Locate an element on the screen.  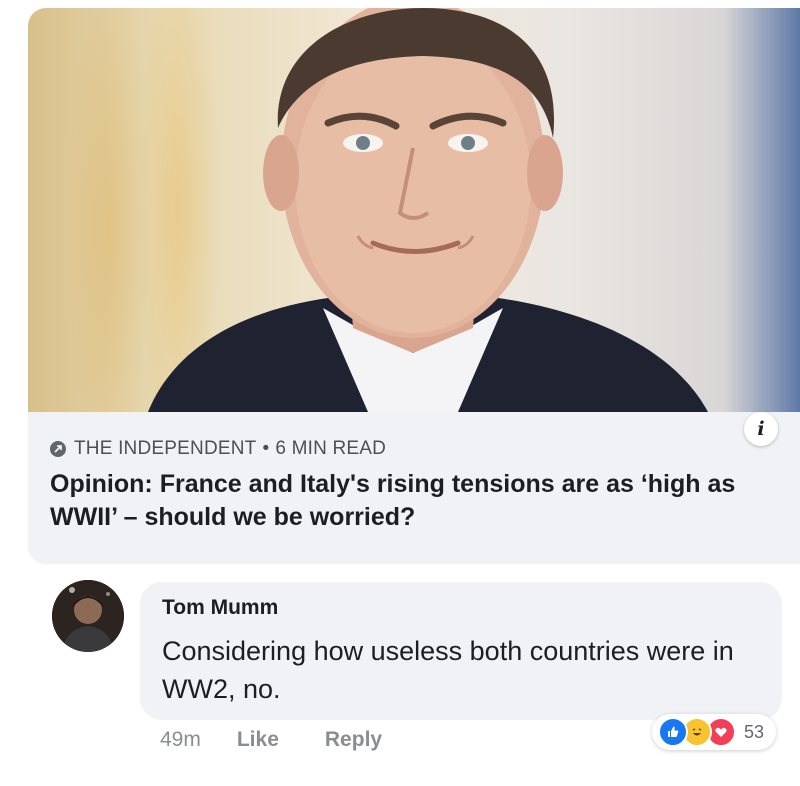
commenter-avatar is located at coordinates (88, 616).